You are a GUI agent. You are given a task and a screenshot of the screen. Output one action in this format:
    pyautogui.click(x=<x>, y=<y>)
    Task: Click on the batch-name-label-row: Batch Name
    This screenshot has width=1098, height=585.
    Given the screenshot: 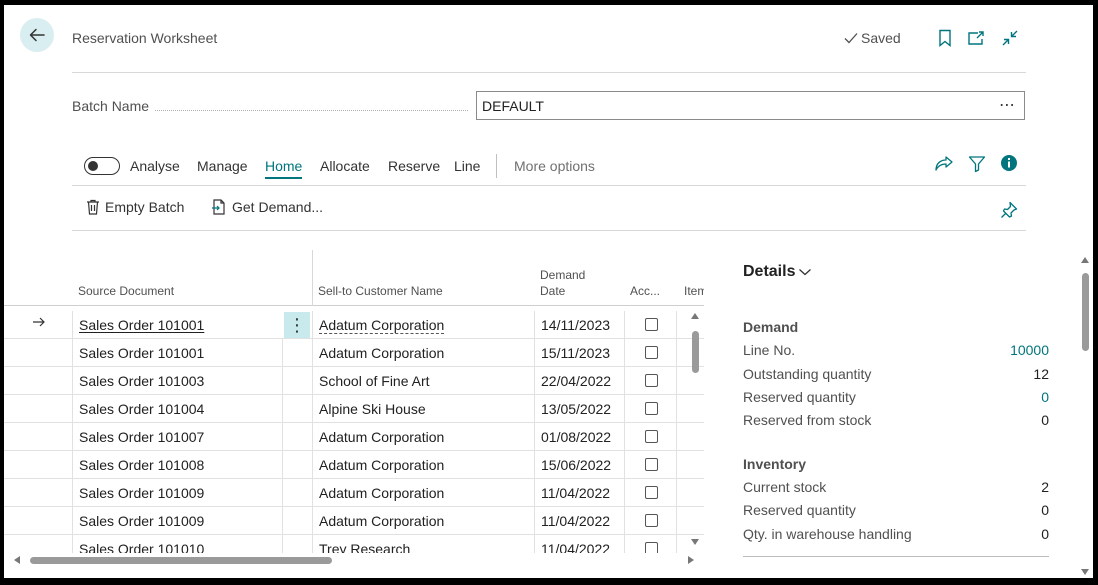 What is the action you would take?
    pyautogui.click(x=274, y=106)
    